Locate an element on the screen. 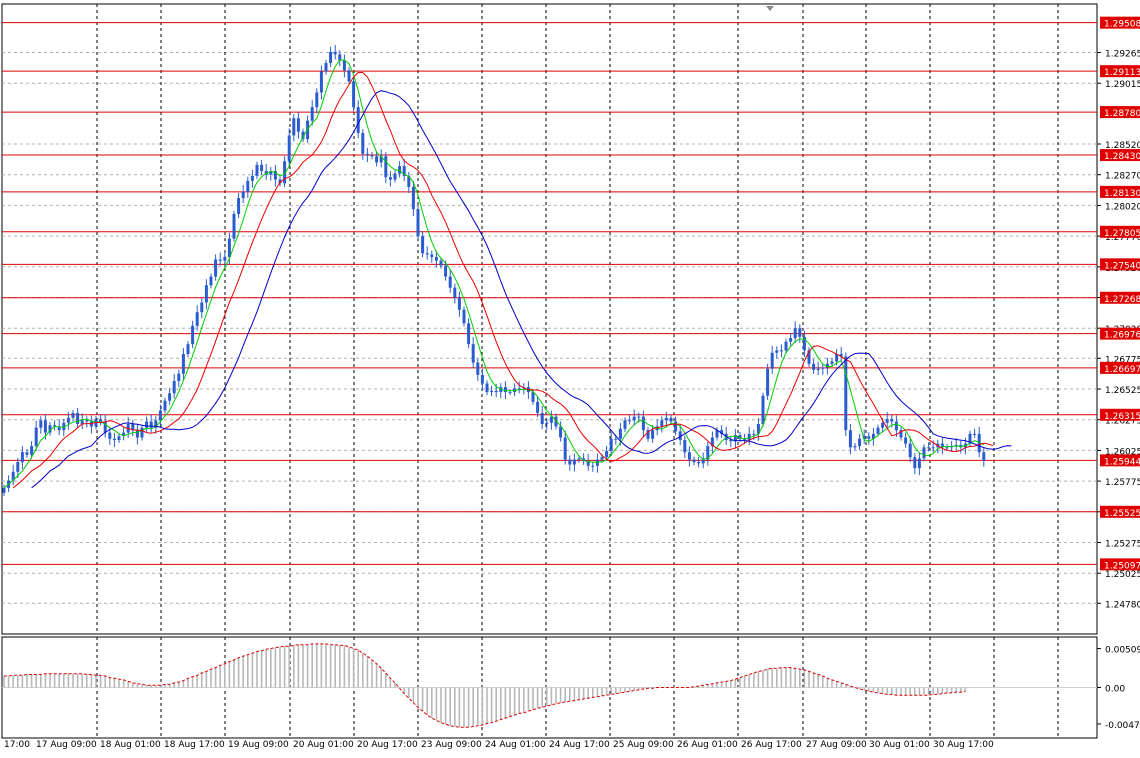 Image resolution: width=1140 pixels, height=758 pixels. time-label: 20 Aug 17:00 is located at coordinates (387, 745).